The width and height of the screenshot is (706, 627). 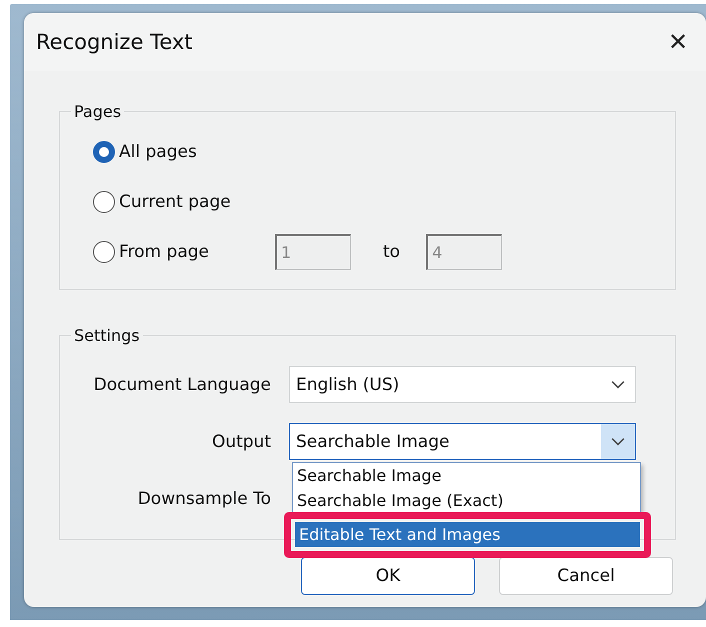 I want to click on to-label: to, so click(x=391, y=252).